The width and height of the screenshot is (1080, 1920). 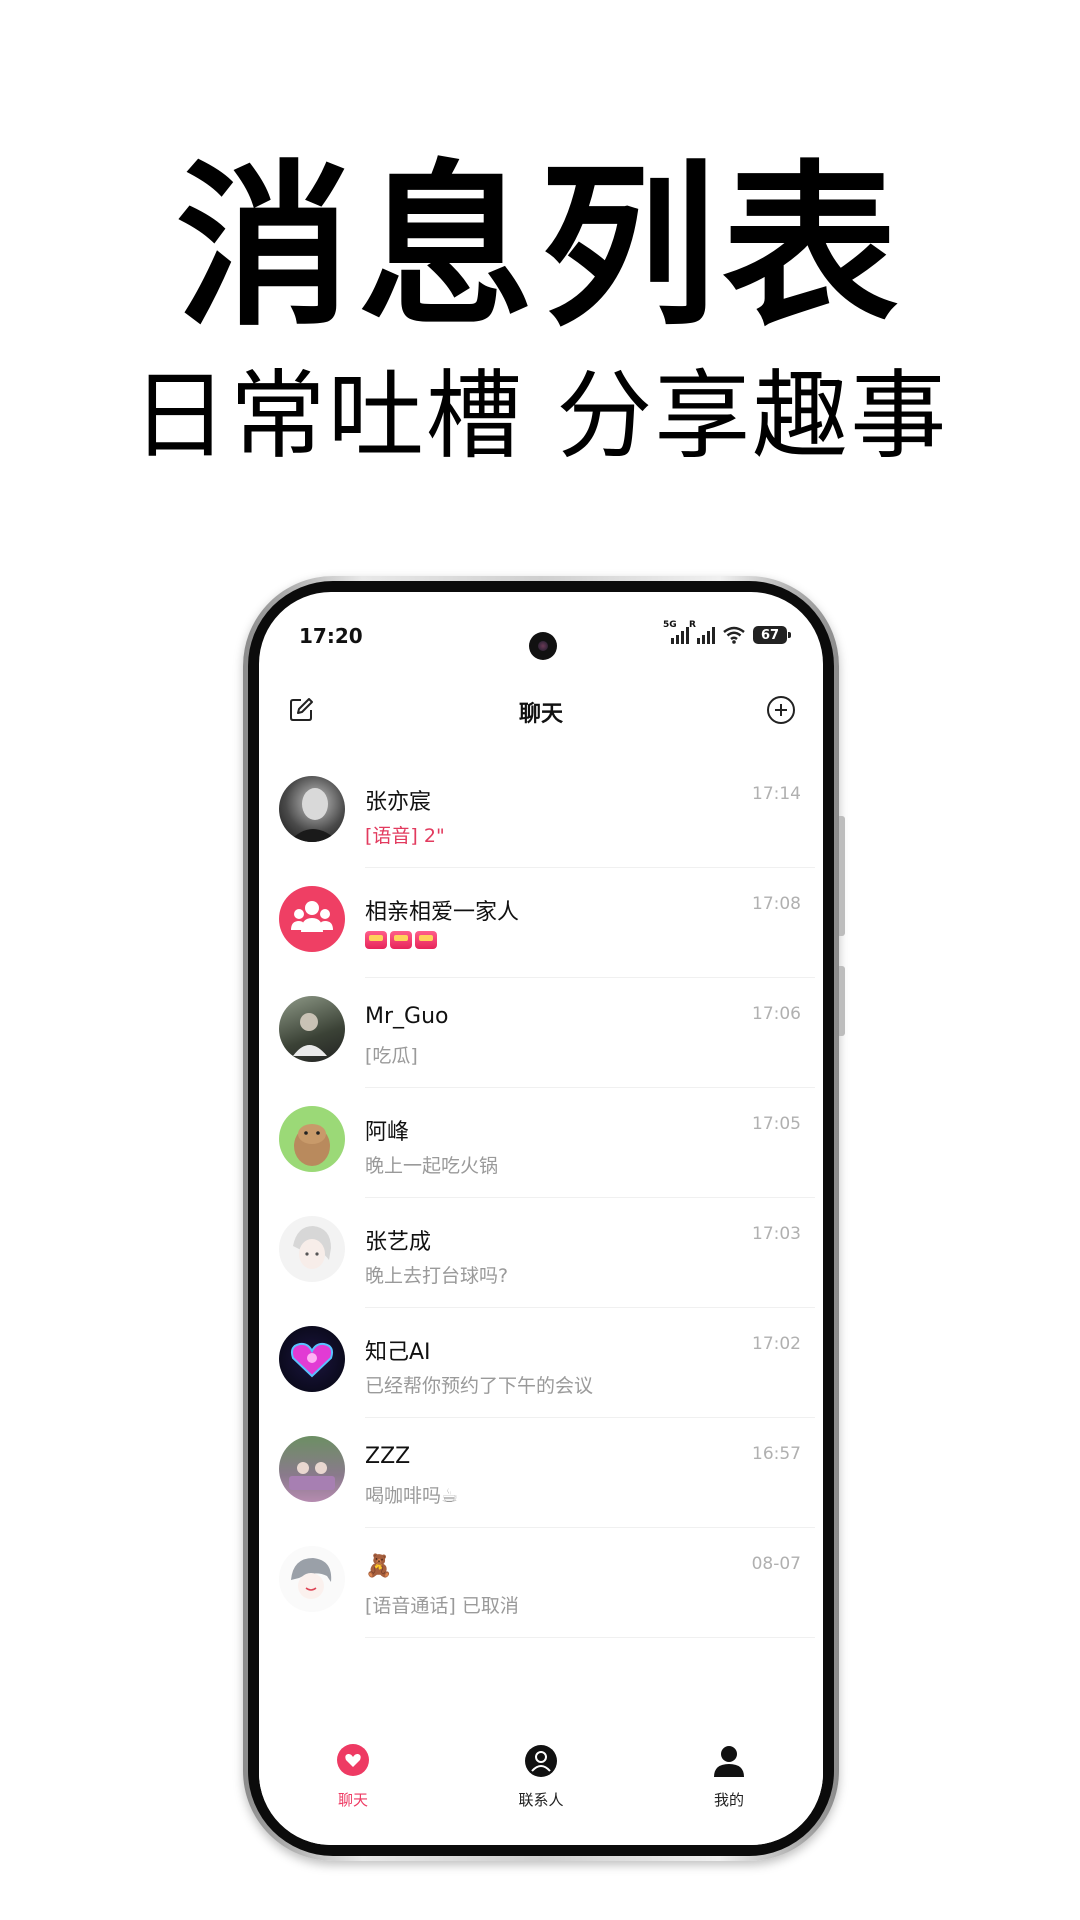 What do you see at coordinates (541, 1143) in the screenshot?
I see `chat-row: 阿峰 晚上一起吃火锅 17:05` at bounding box center [541, 1143].